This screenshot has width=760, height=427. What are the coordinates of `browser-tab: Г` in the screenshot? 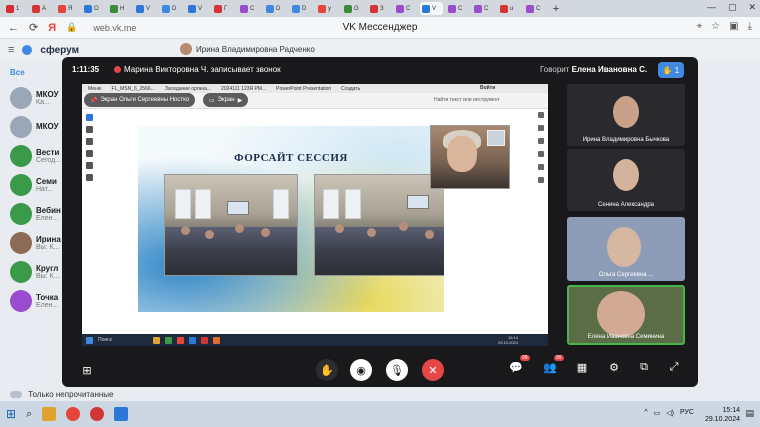 It's located at (223, 8).